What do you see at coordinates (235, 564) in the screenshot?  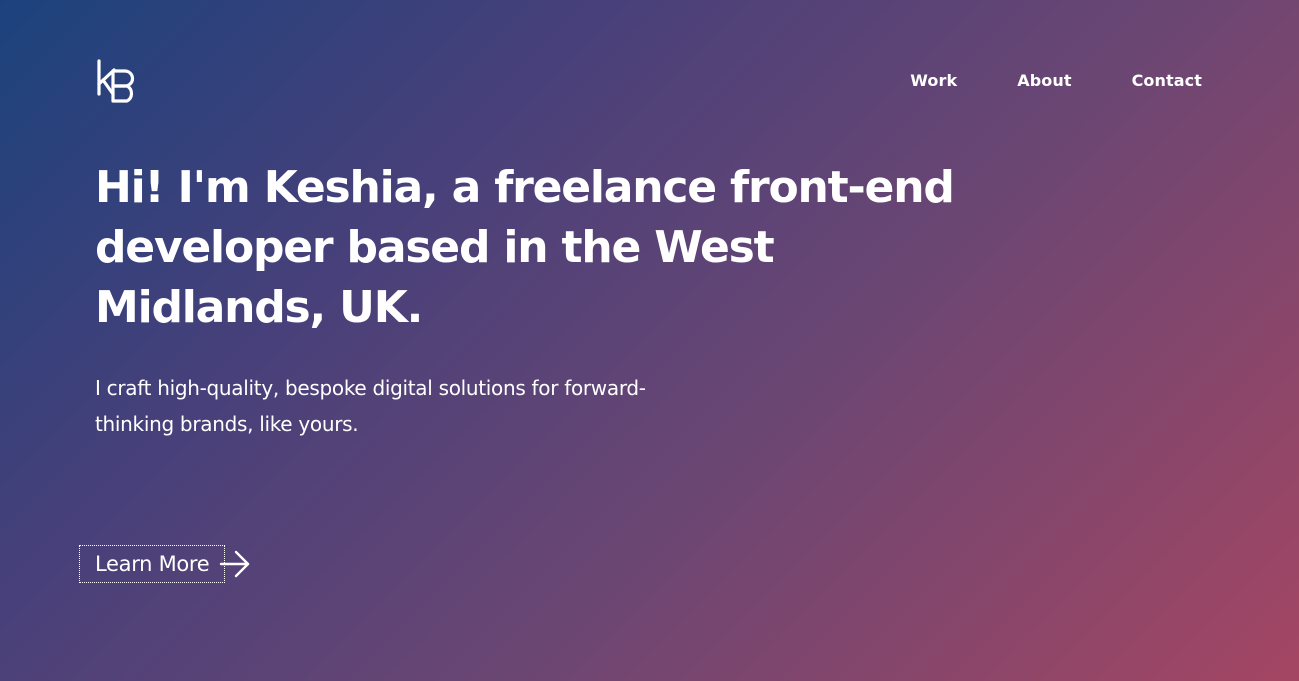 I see `arrow-right-icon` at bounding box center [235, 564].